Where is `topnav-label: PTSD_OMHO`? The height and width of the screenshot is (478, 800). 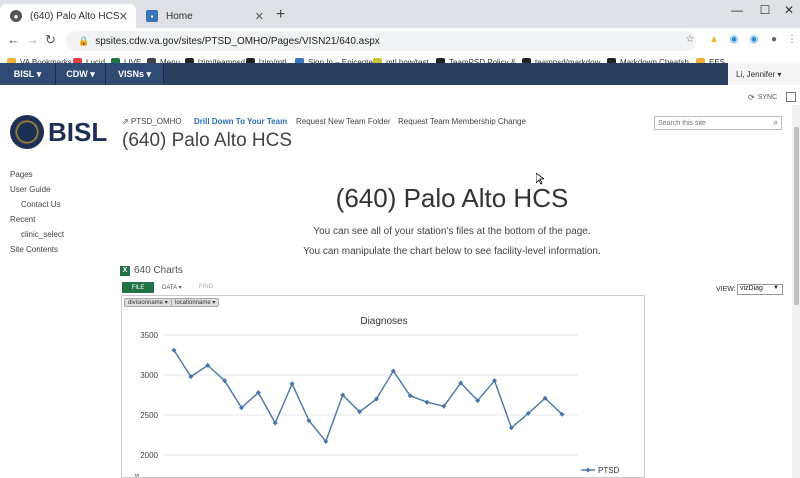 topnav-label: PTSD_OMHO is located at coordinates (156, 121).